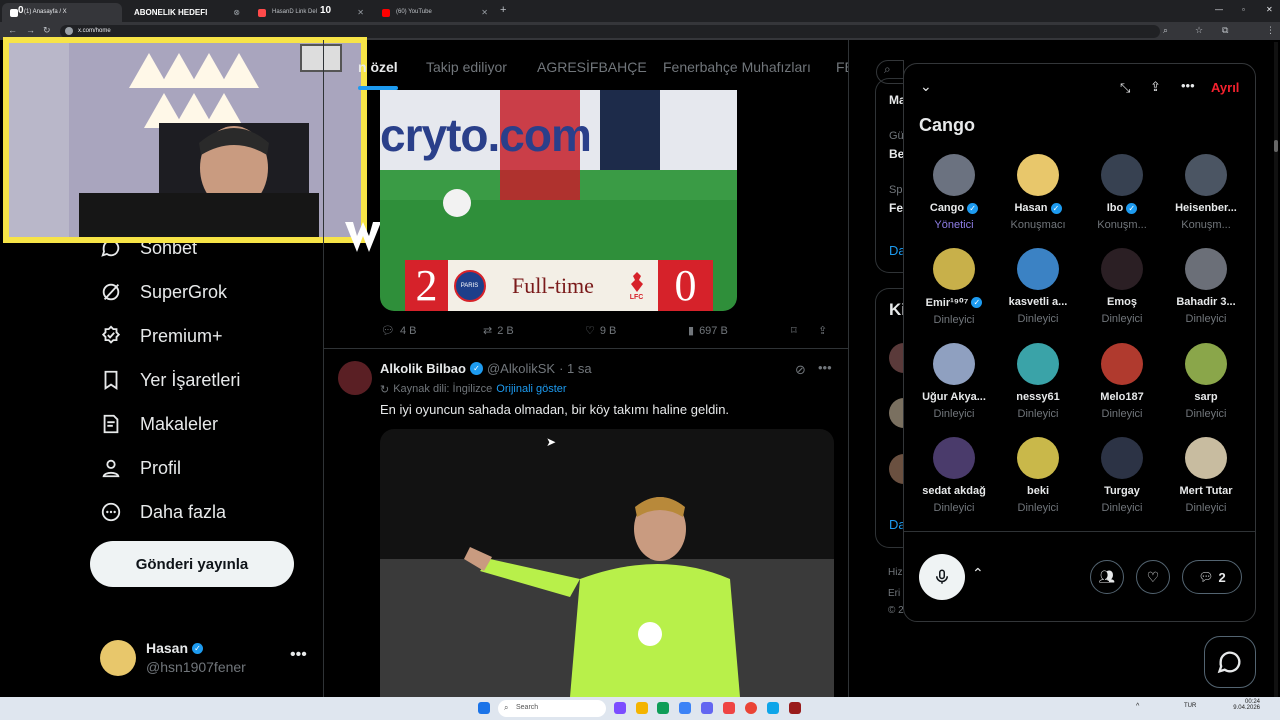  What do you see at coordinates (1038, 286) in the screenshot?
I see `participant: kasvetli a... Dinleyici` at bounding box center [1038, 286].